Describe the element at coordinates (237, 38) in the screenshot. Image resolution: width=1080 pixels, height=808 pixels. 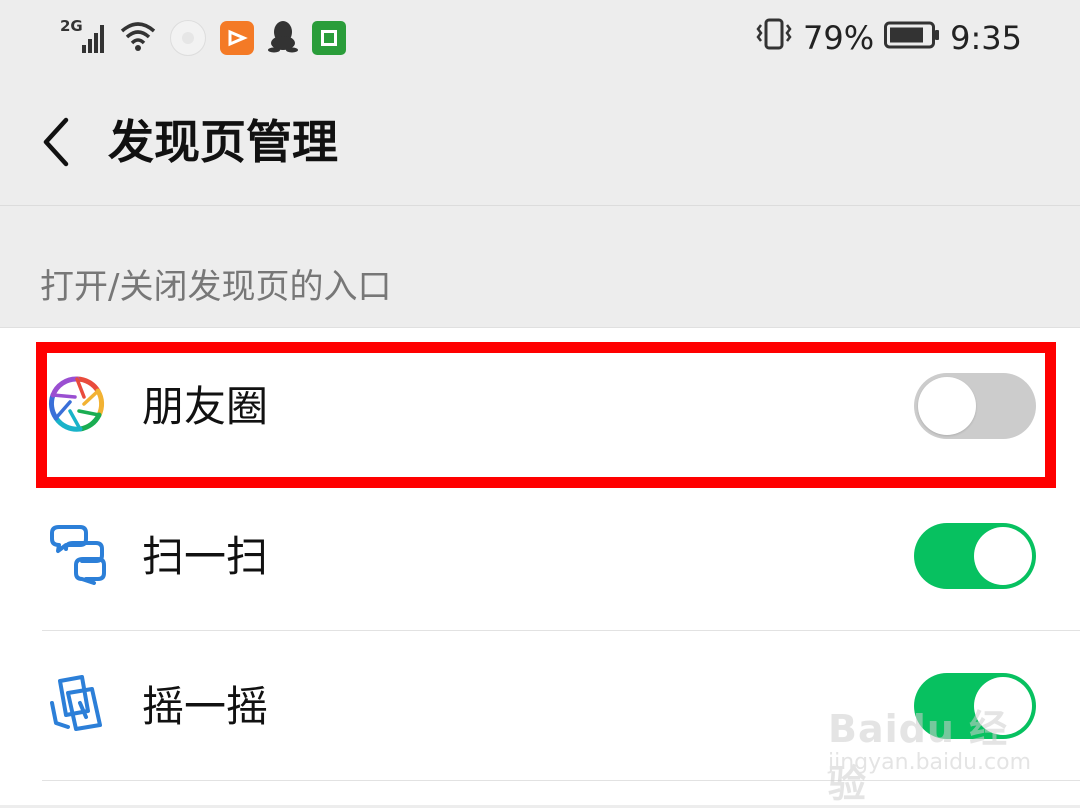
I see `video-app-icon` at that location.